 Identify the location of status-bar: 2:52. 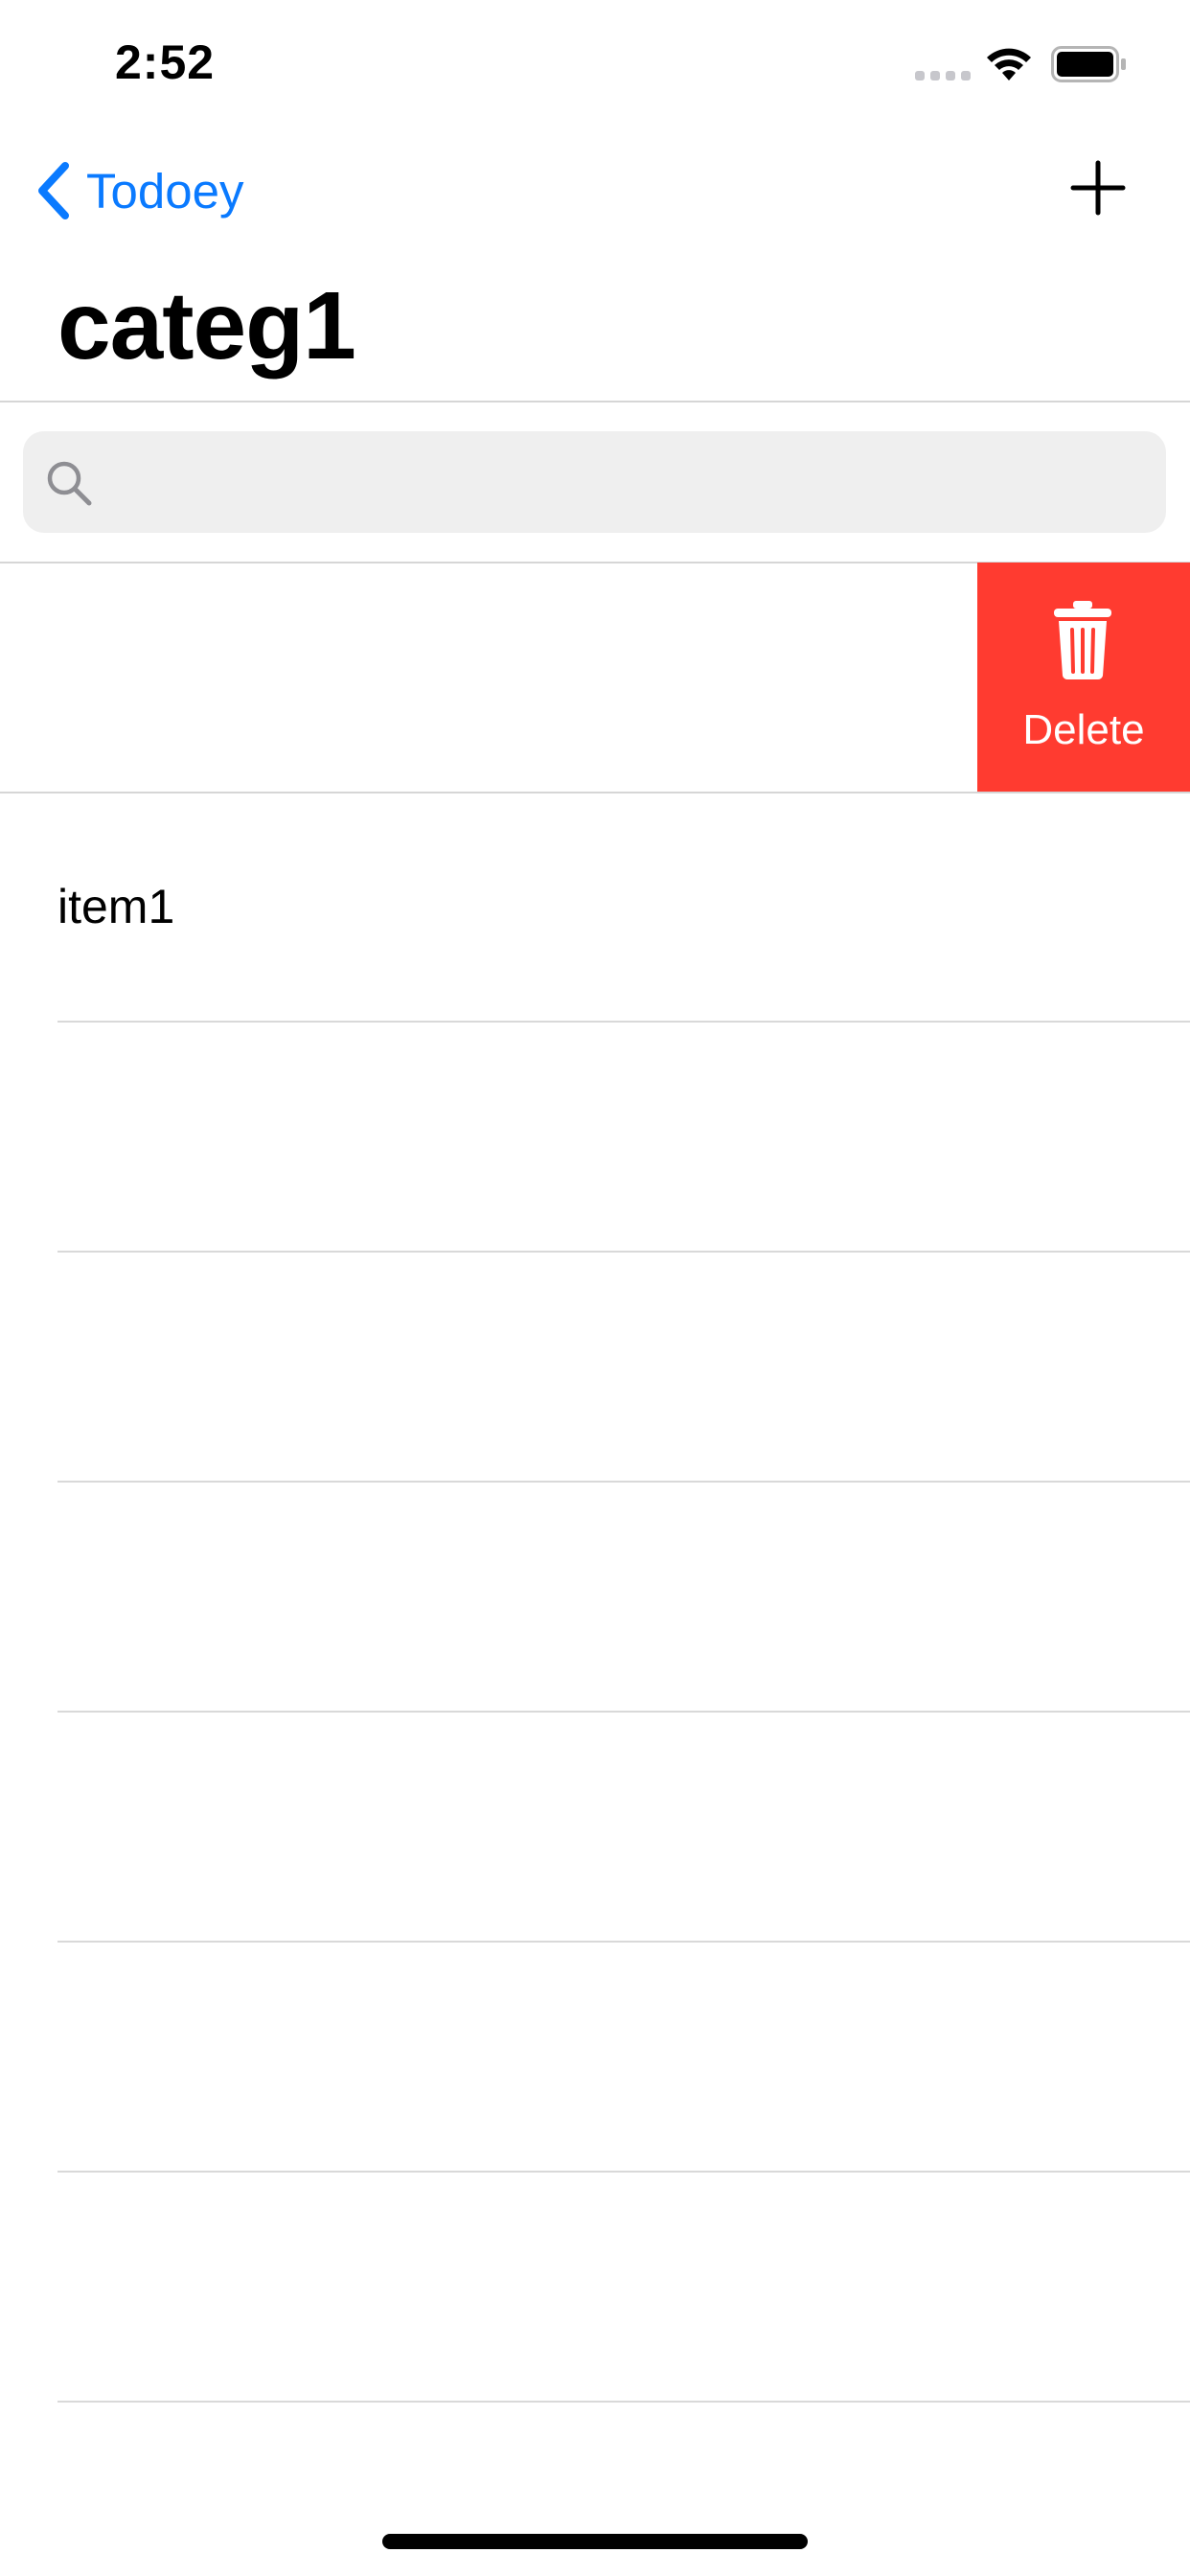
(595, 63).